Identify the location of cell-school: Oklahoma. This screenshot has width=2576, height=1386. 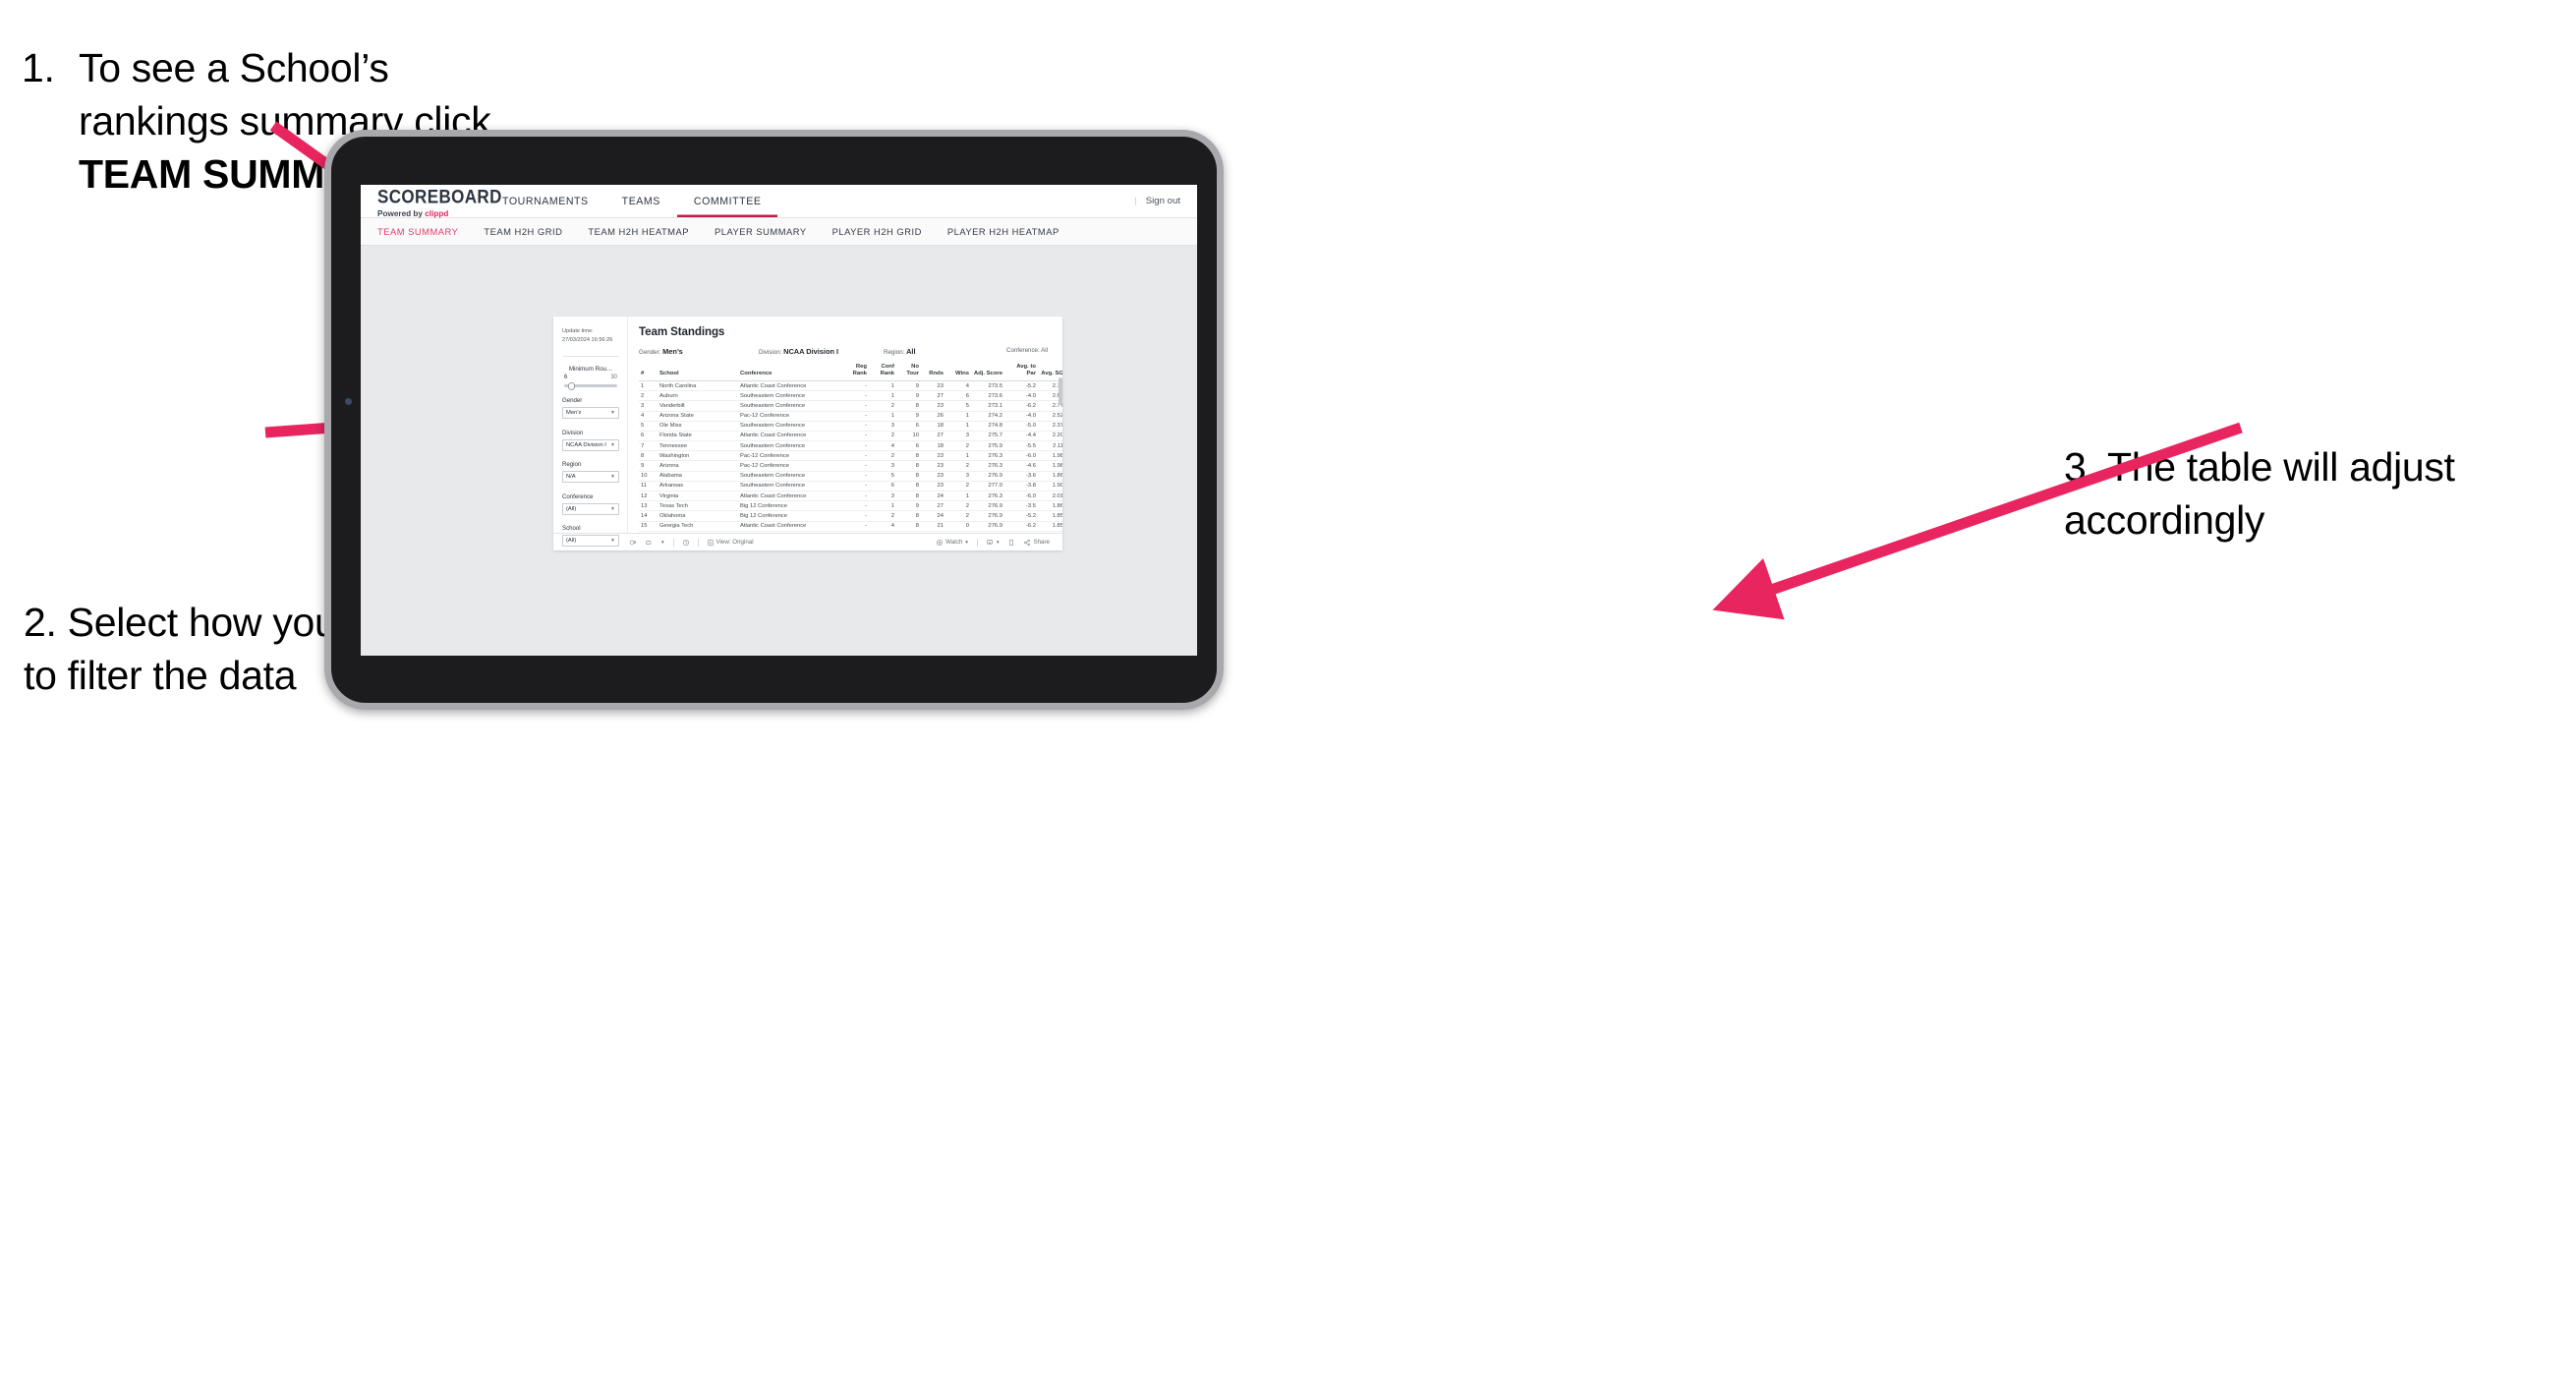
(698, 516).